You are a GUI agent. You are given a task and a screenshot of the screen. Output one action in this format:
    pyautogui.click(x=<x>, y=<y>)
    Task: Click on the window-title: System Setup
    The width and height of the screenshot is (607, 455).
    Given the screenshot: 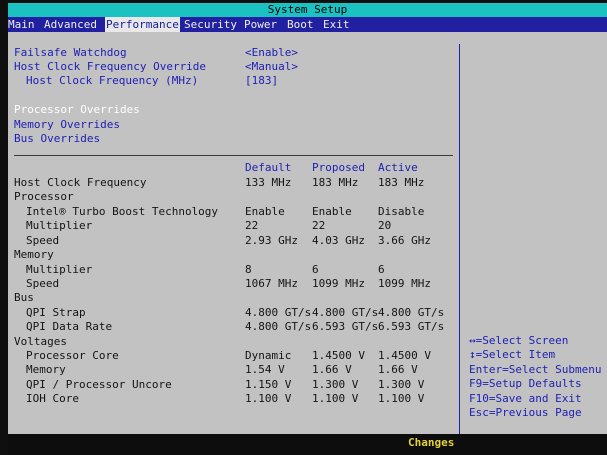 What is the action you would take?
    pyautogui.click(x=307, y=9)
    